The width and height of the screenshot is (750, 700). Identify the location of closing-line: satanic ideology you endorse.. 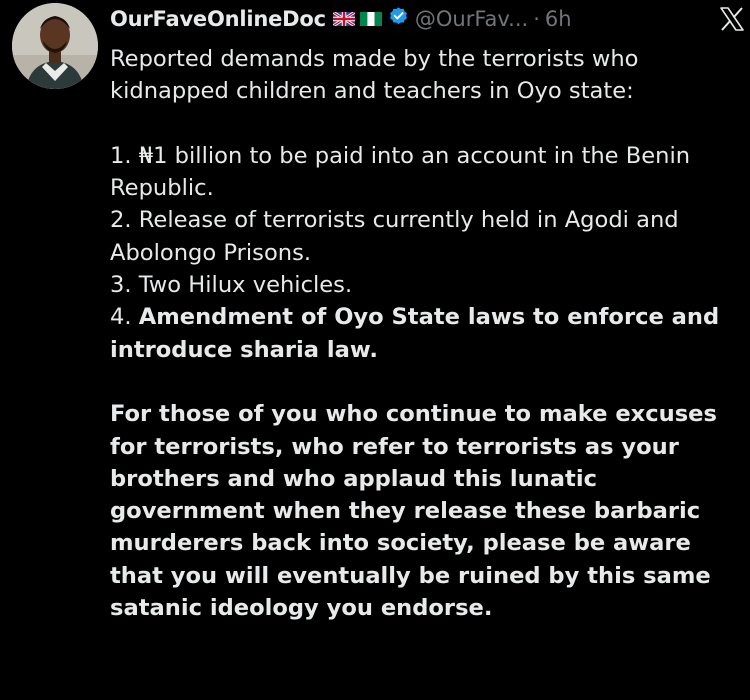
(301, 608).